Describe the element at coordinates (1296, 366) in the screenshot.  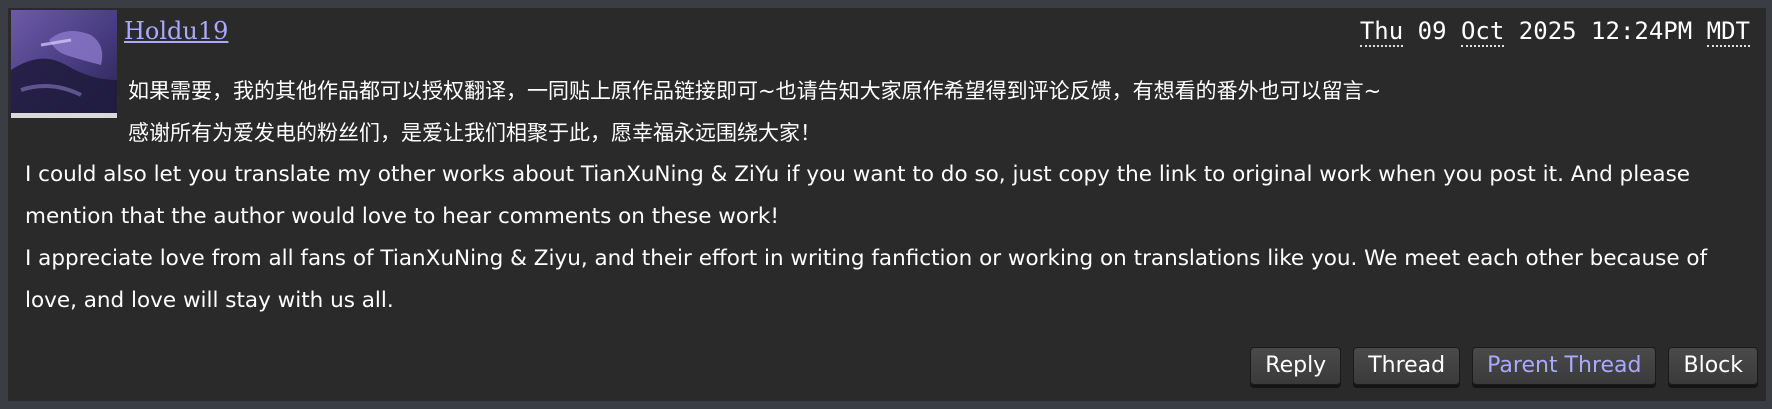
I see `reply-button: Reply` at that location.